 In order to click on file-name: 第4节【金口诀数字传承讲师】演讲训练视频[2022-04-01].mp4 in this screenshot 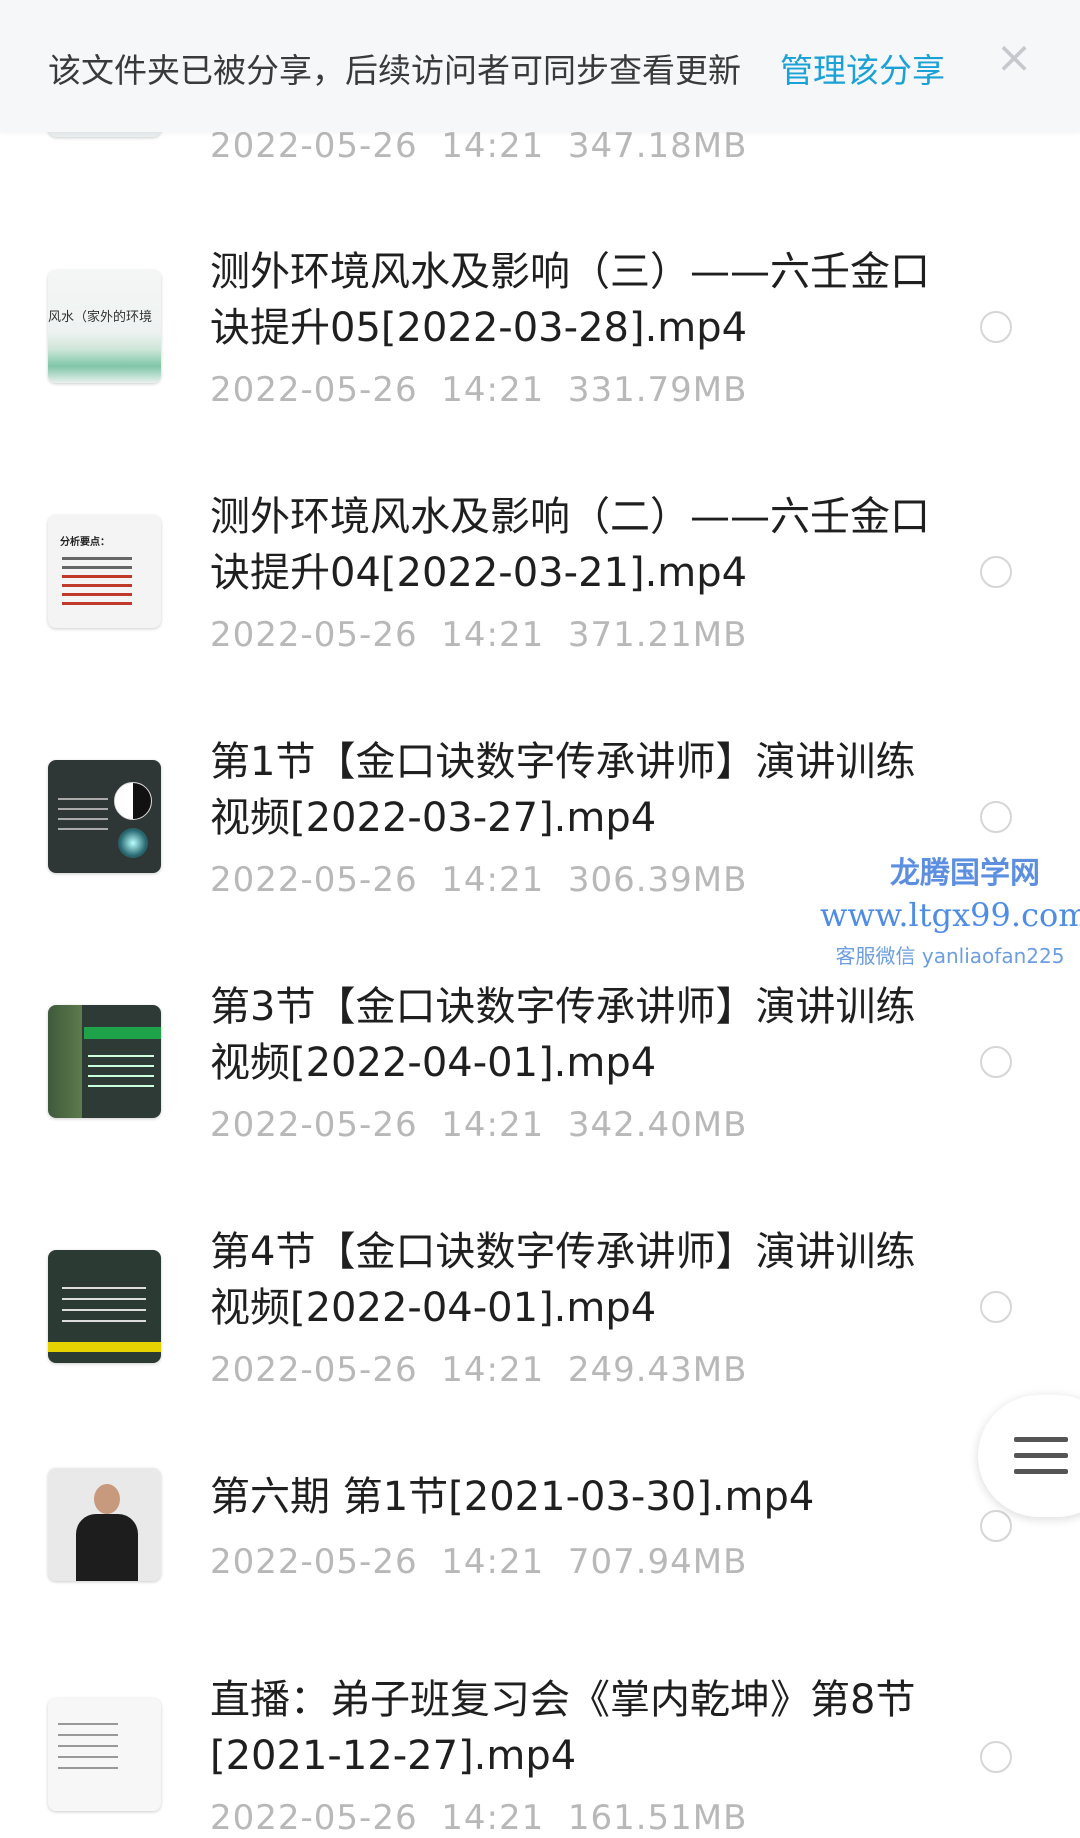, I will do `click(563, 1280)`.